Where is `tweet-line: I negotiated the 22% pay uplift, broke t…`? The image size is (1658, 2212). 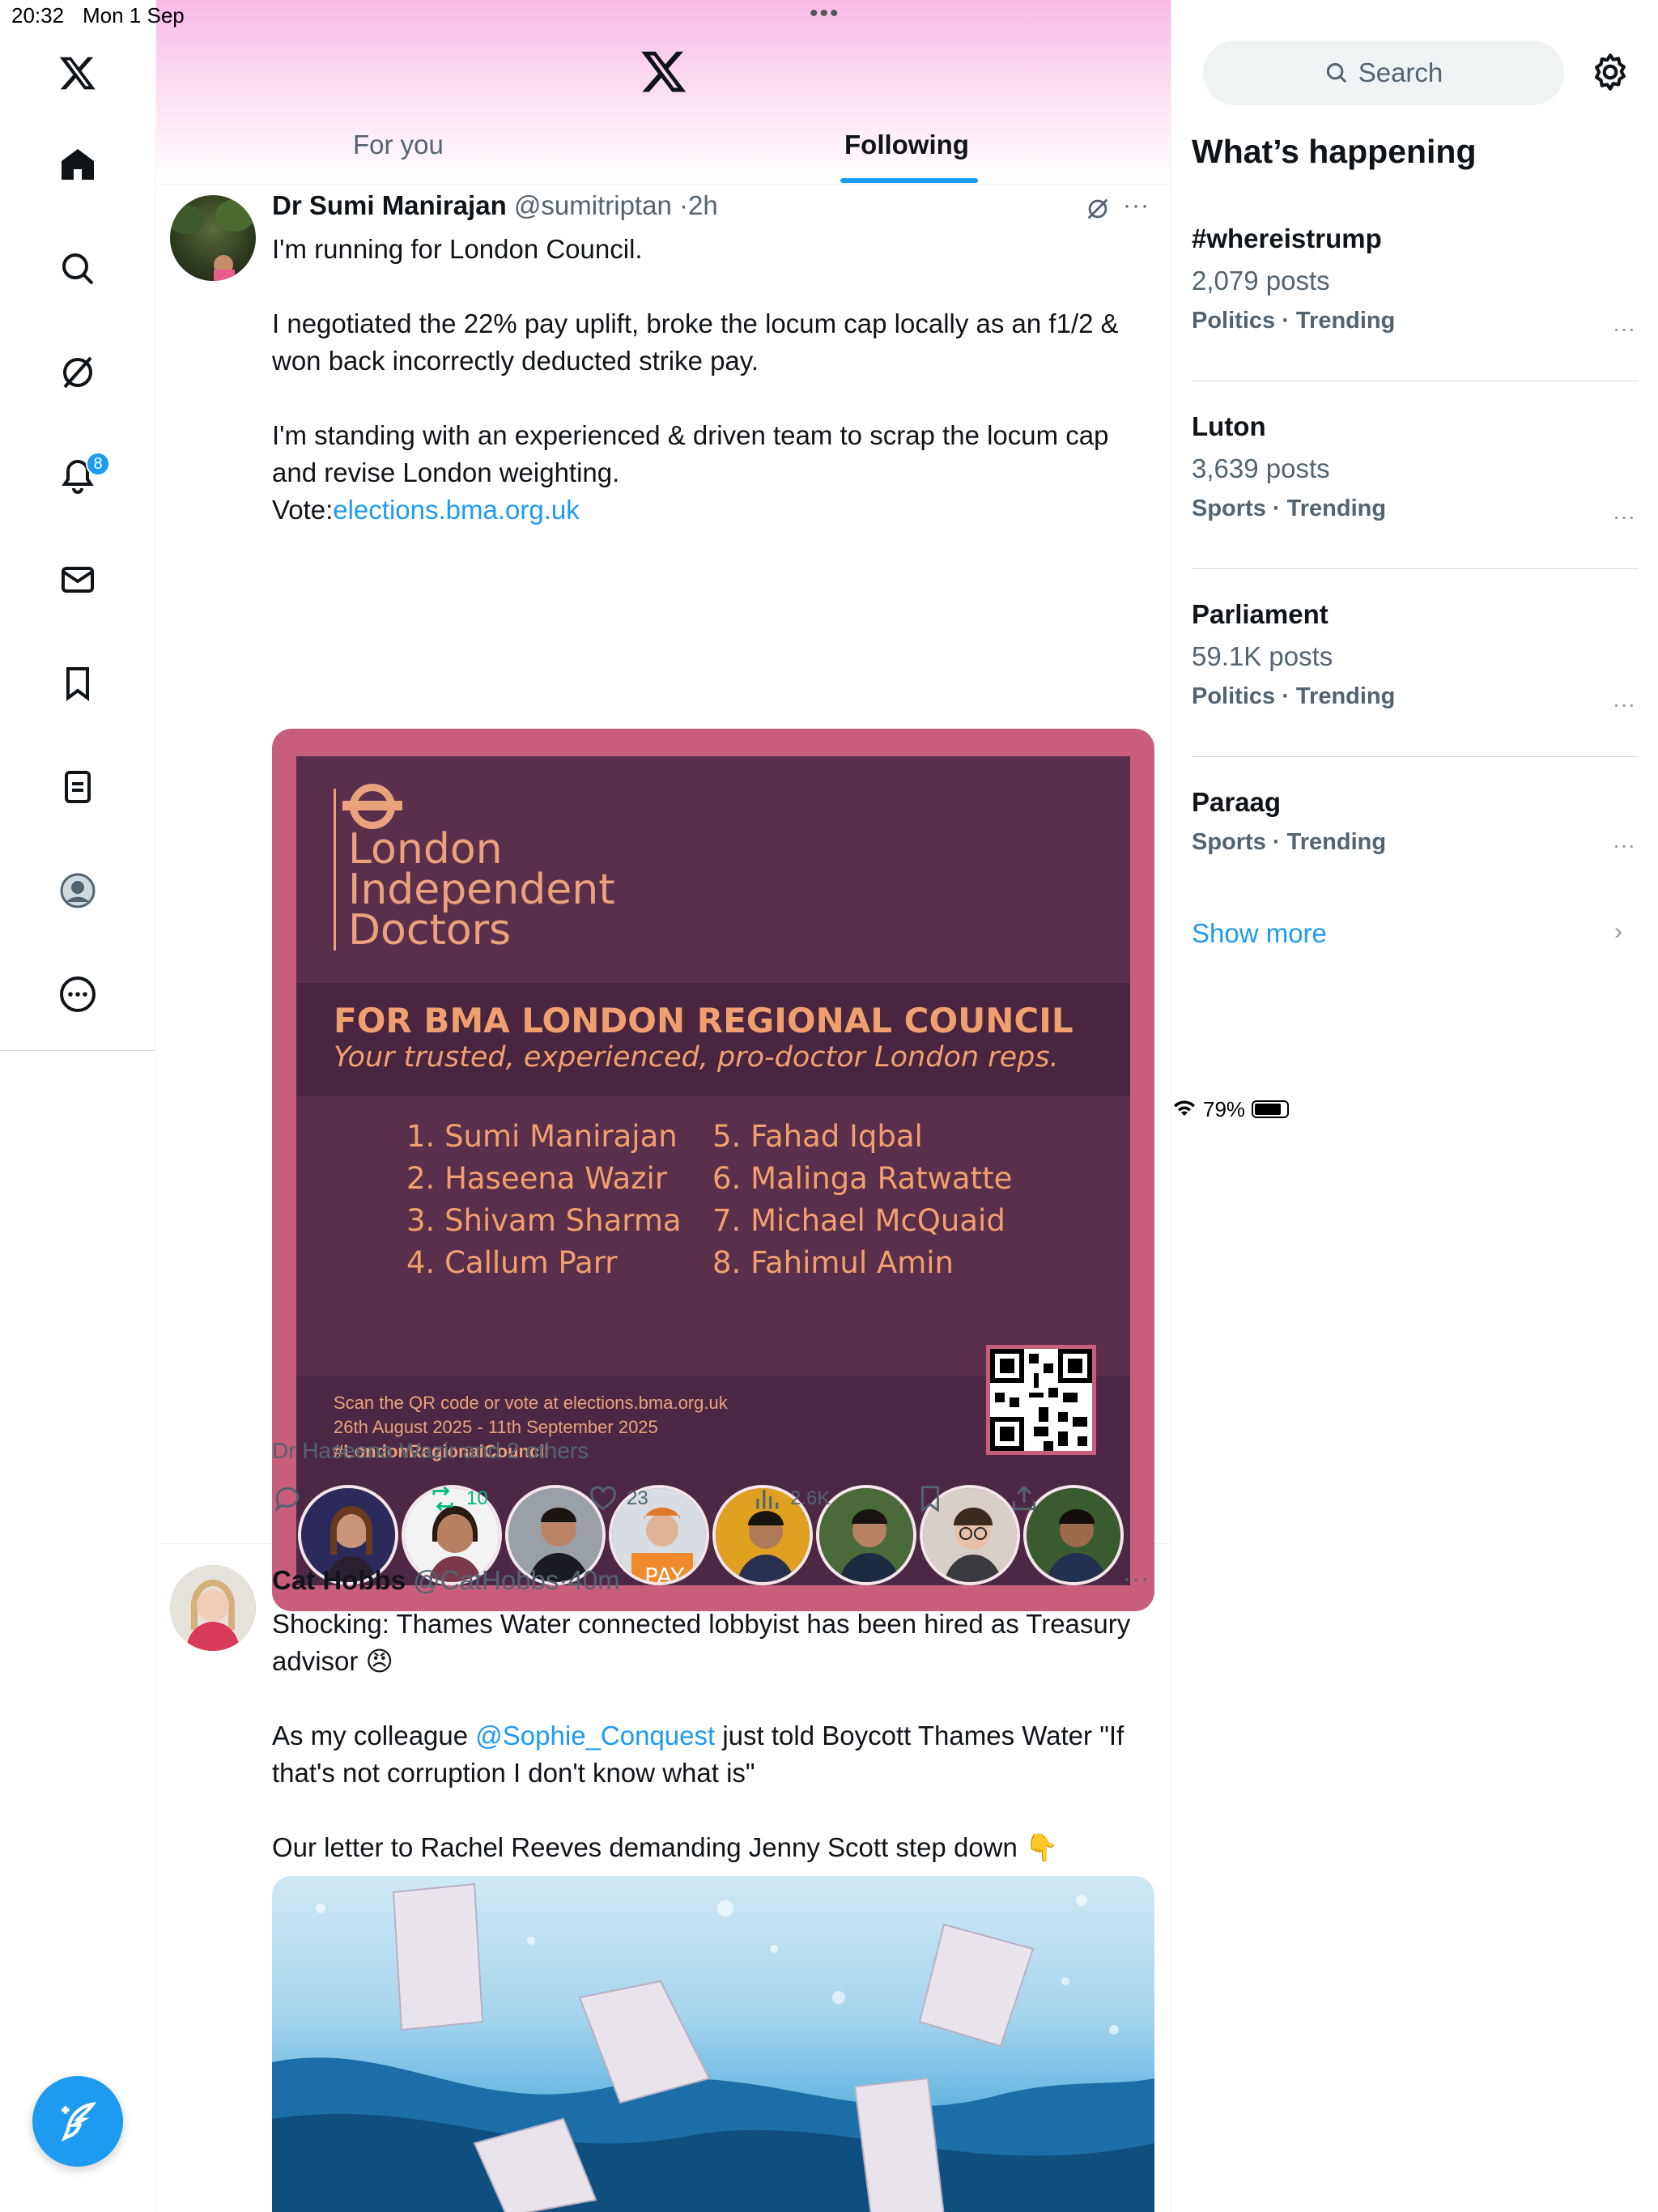 tweet-line: I negotiated the 22% pay uplift, broke t… is located at coordinates (695, 342).